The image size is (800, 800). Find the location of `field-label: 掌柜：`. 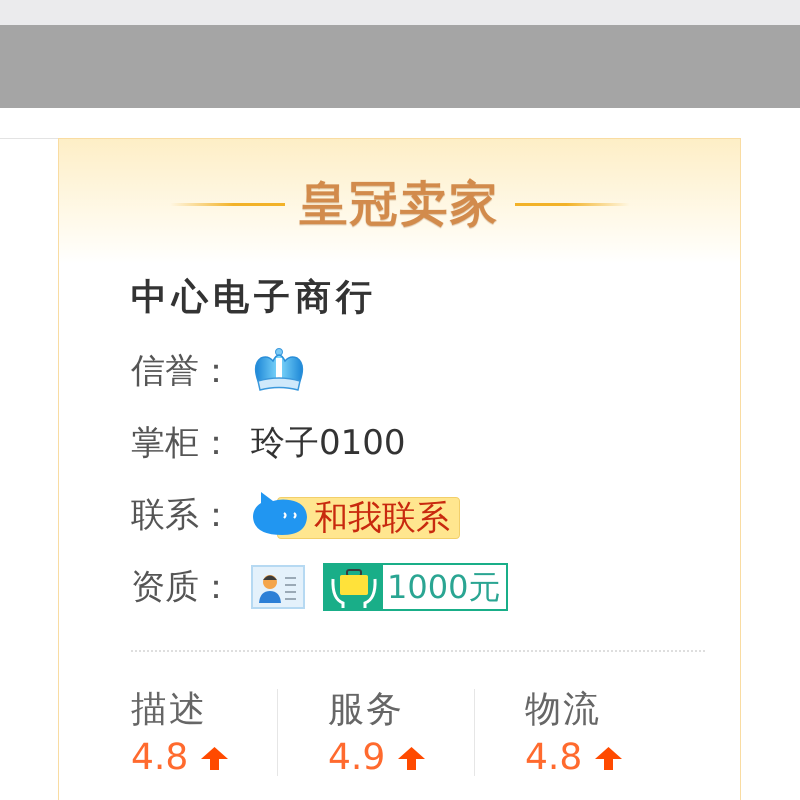

field-label: 掌柜： is located at coordinates (182, 443).